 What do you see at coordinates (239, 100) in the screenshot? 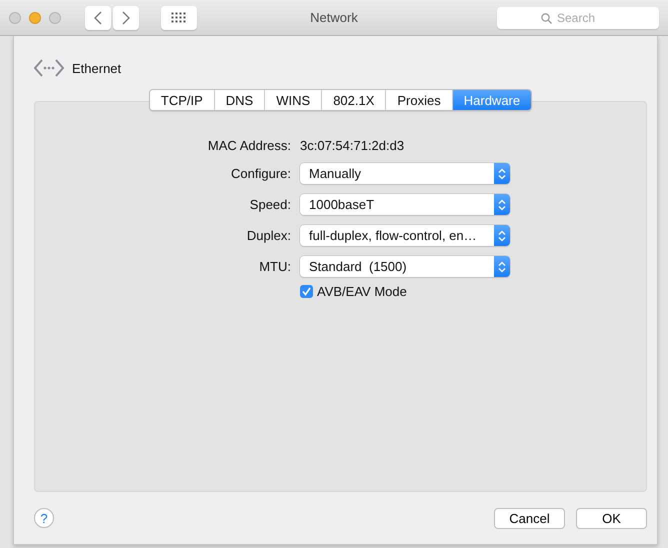
I see `tab: DNS` at bounding box center [239, 100].